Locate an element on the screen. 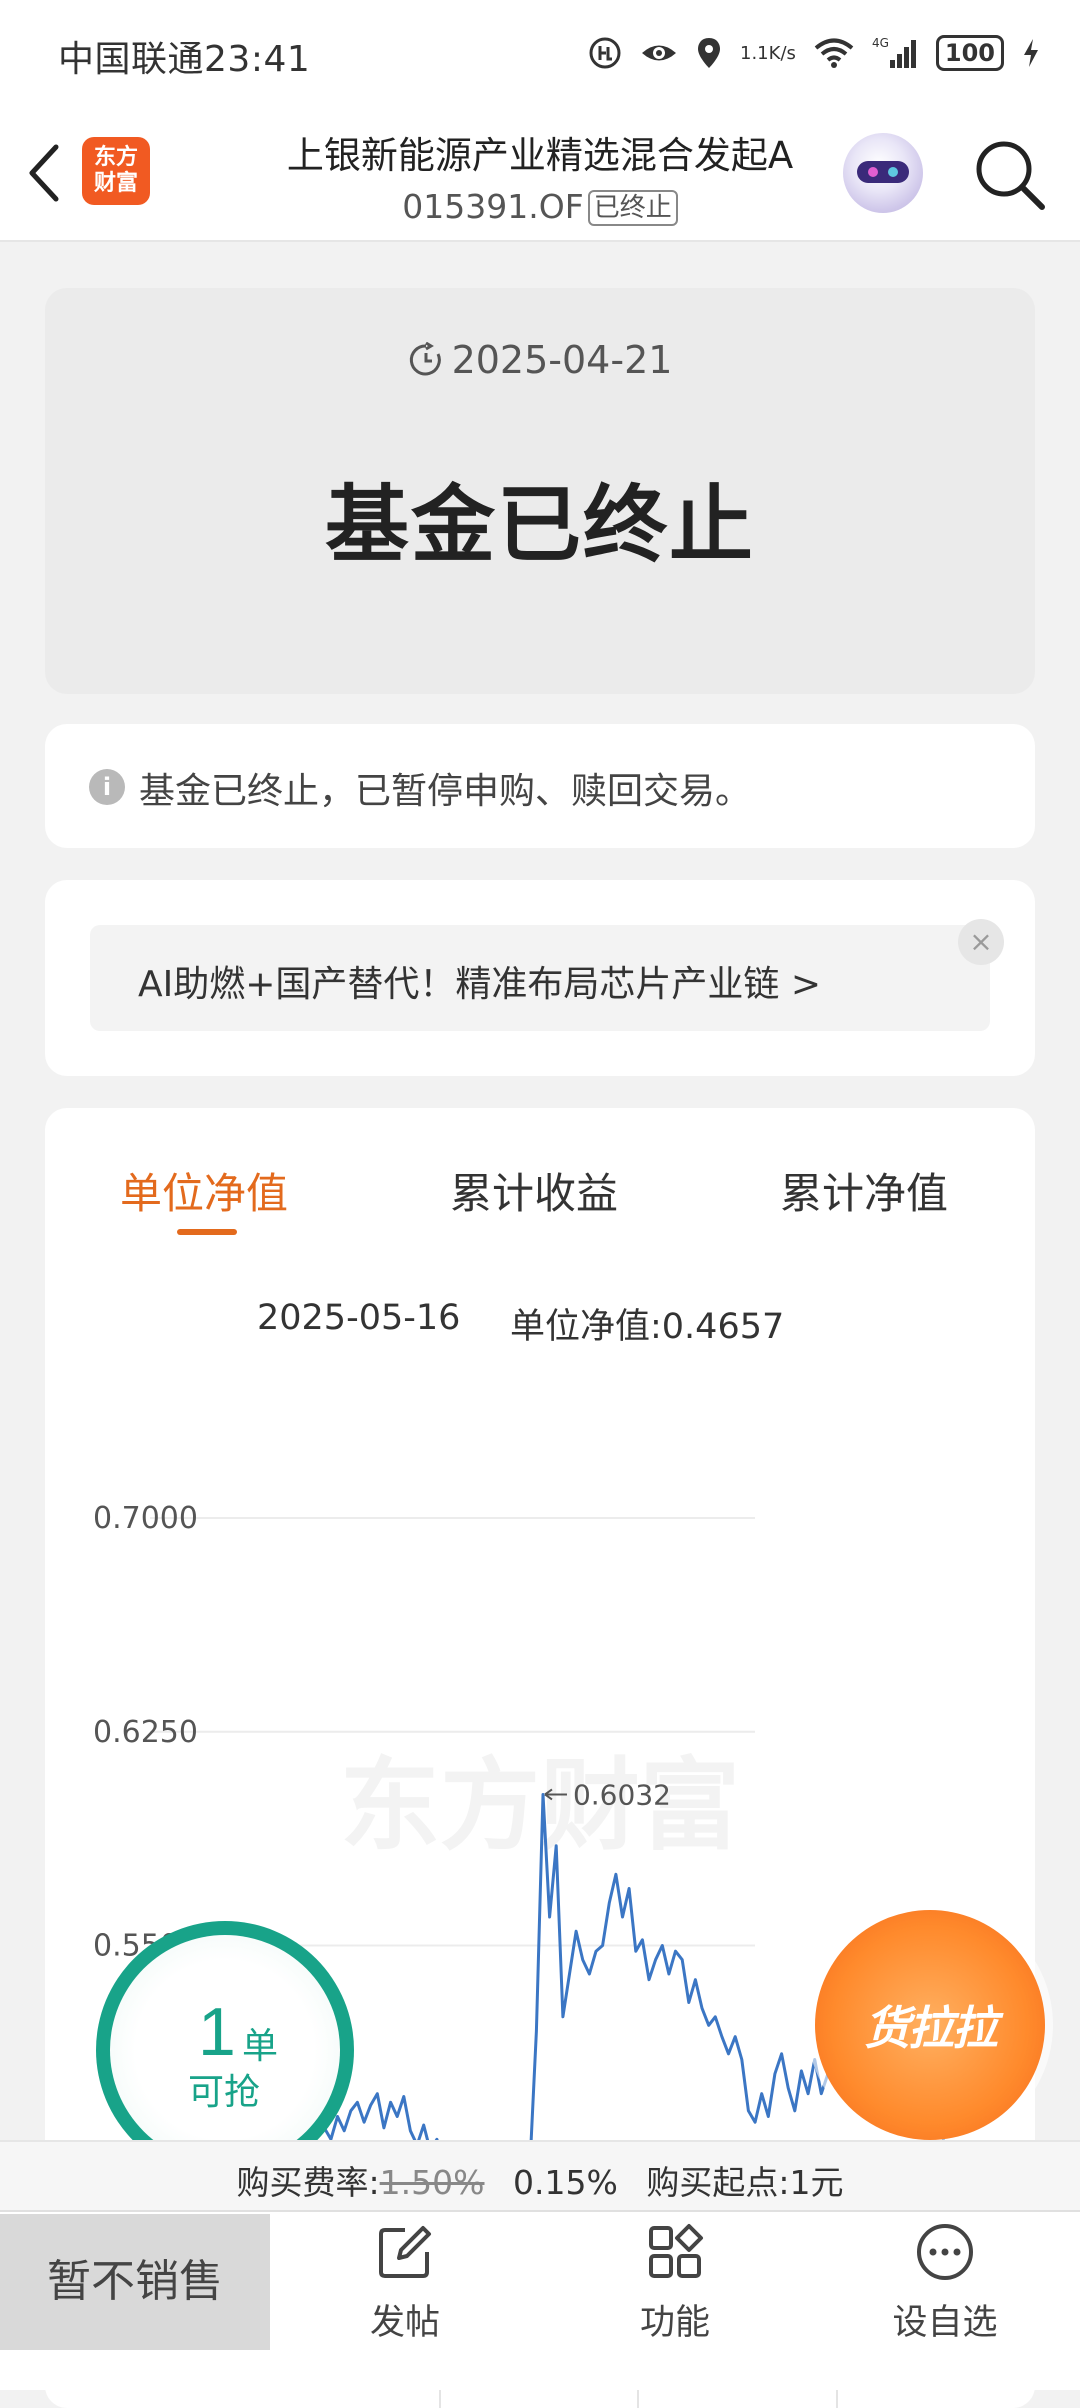  functions-label: 功能 is located at coordinates (674, 2323).